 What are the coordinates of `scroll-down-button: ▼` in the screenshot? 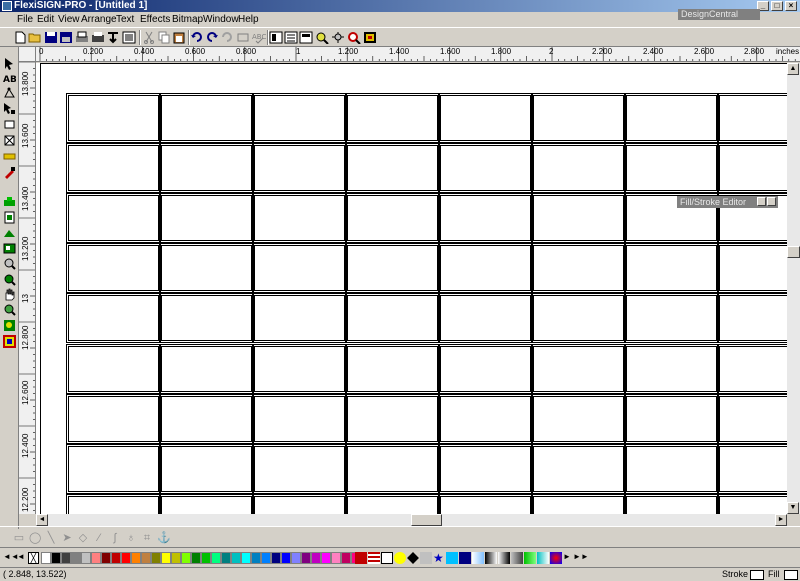 It's located at (793, 508).